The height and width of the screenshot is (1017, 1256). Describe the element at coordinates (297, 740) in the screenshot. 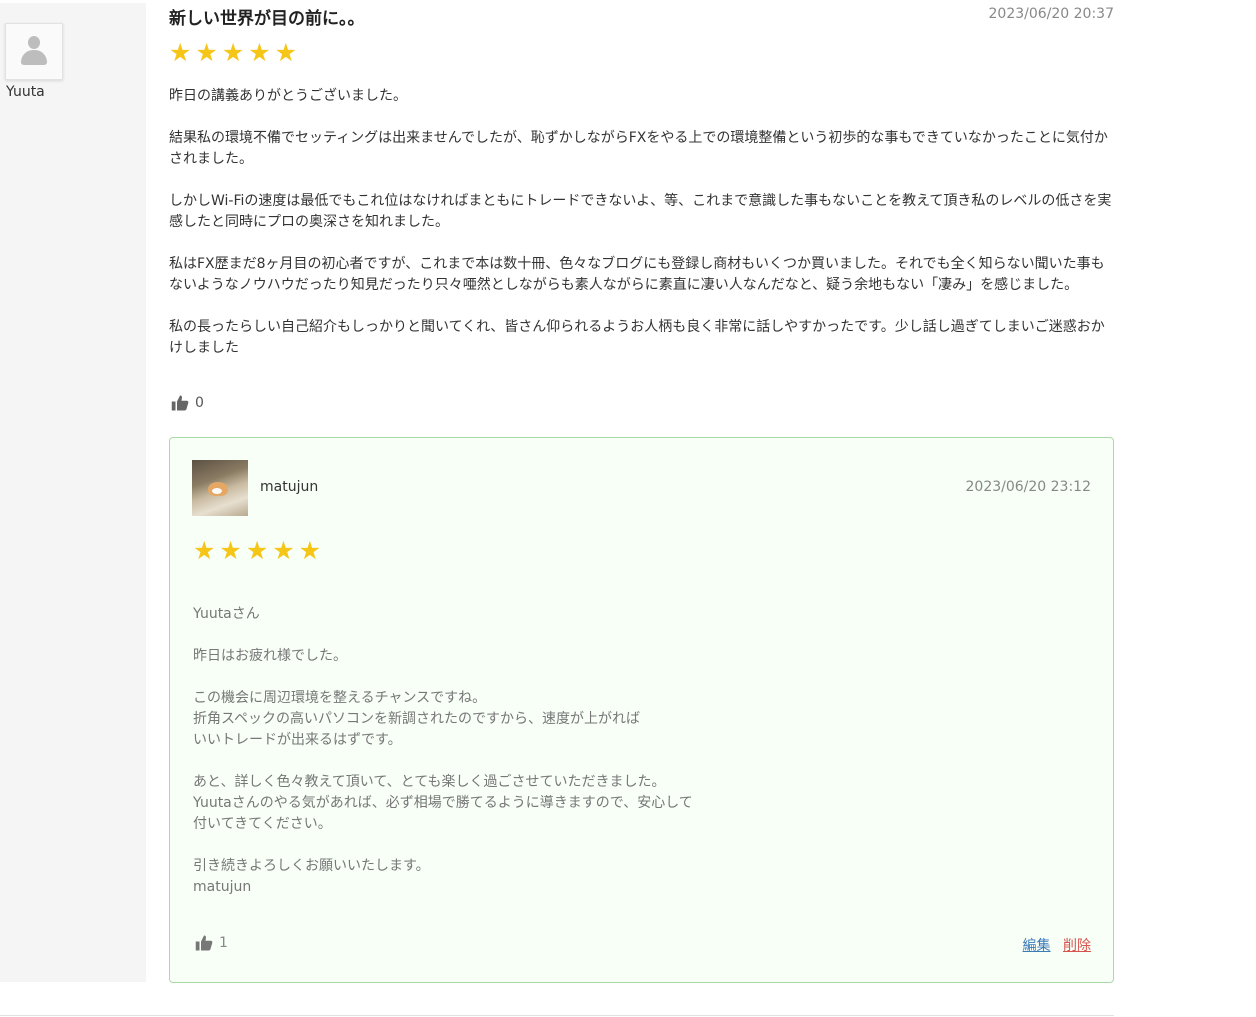

I see `reply-line: いいトレードが出来るはずです。` at that location.